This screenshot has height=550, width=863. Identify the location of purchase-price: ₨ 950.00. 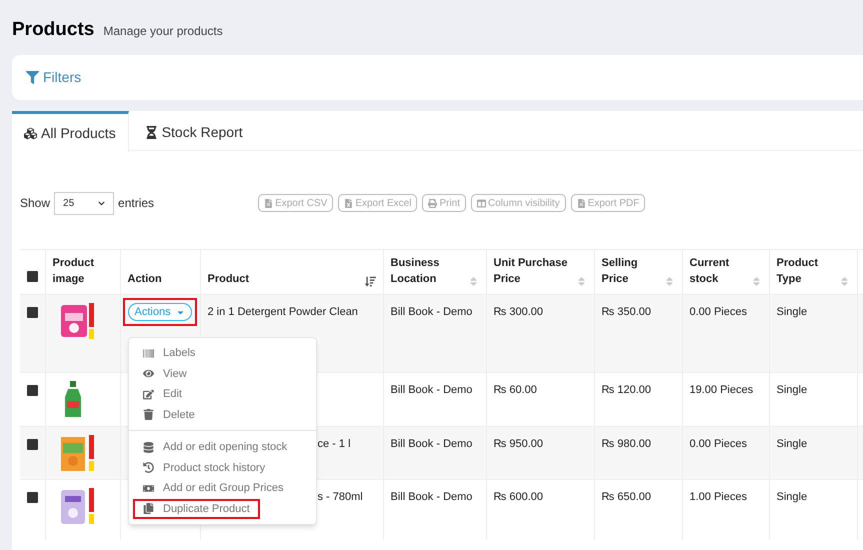
(519, 444).